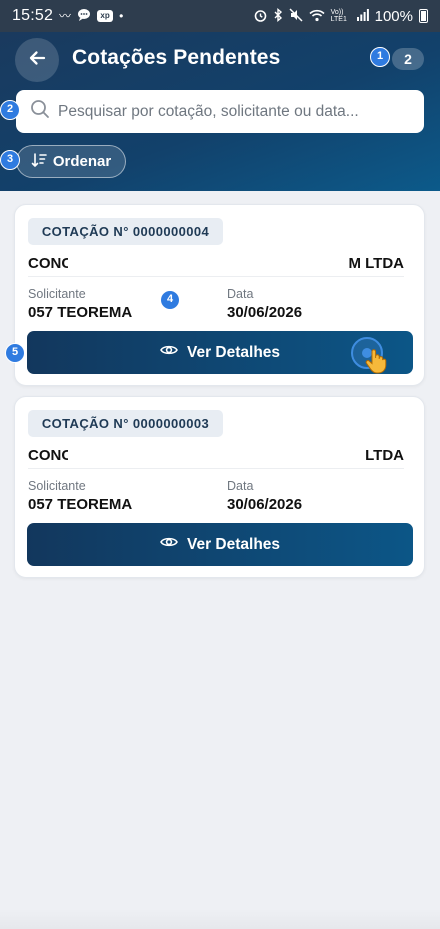 The image size is (440, 929). I want to click on search-icon, so click(40, 111).